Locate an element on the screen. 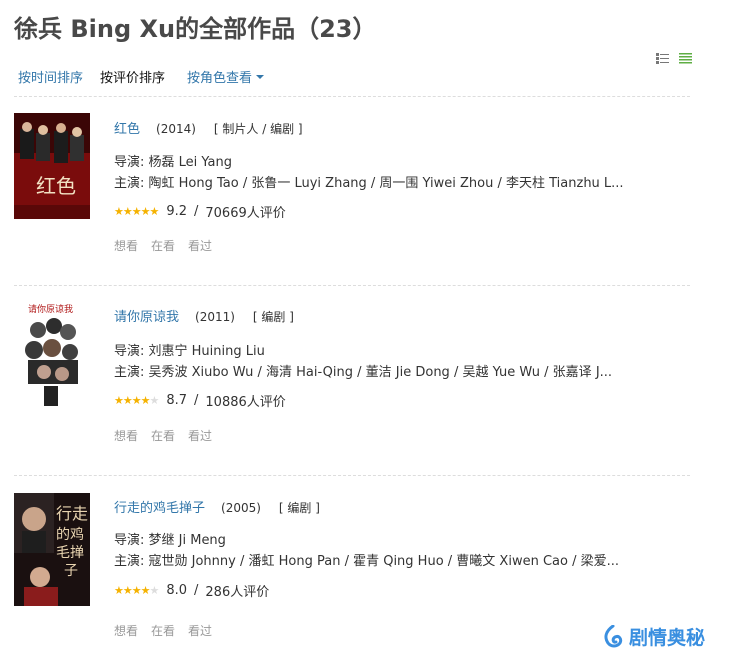 The image size is (748, 670). work-title-link: 请你原谅我 is located at coordinates (146, 317).